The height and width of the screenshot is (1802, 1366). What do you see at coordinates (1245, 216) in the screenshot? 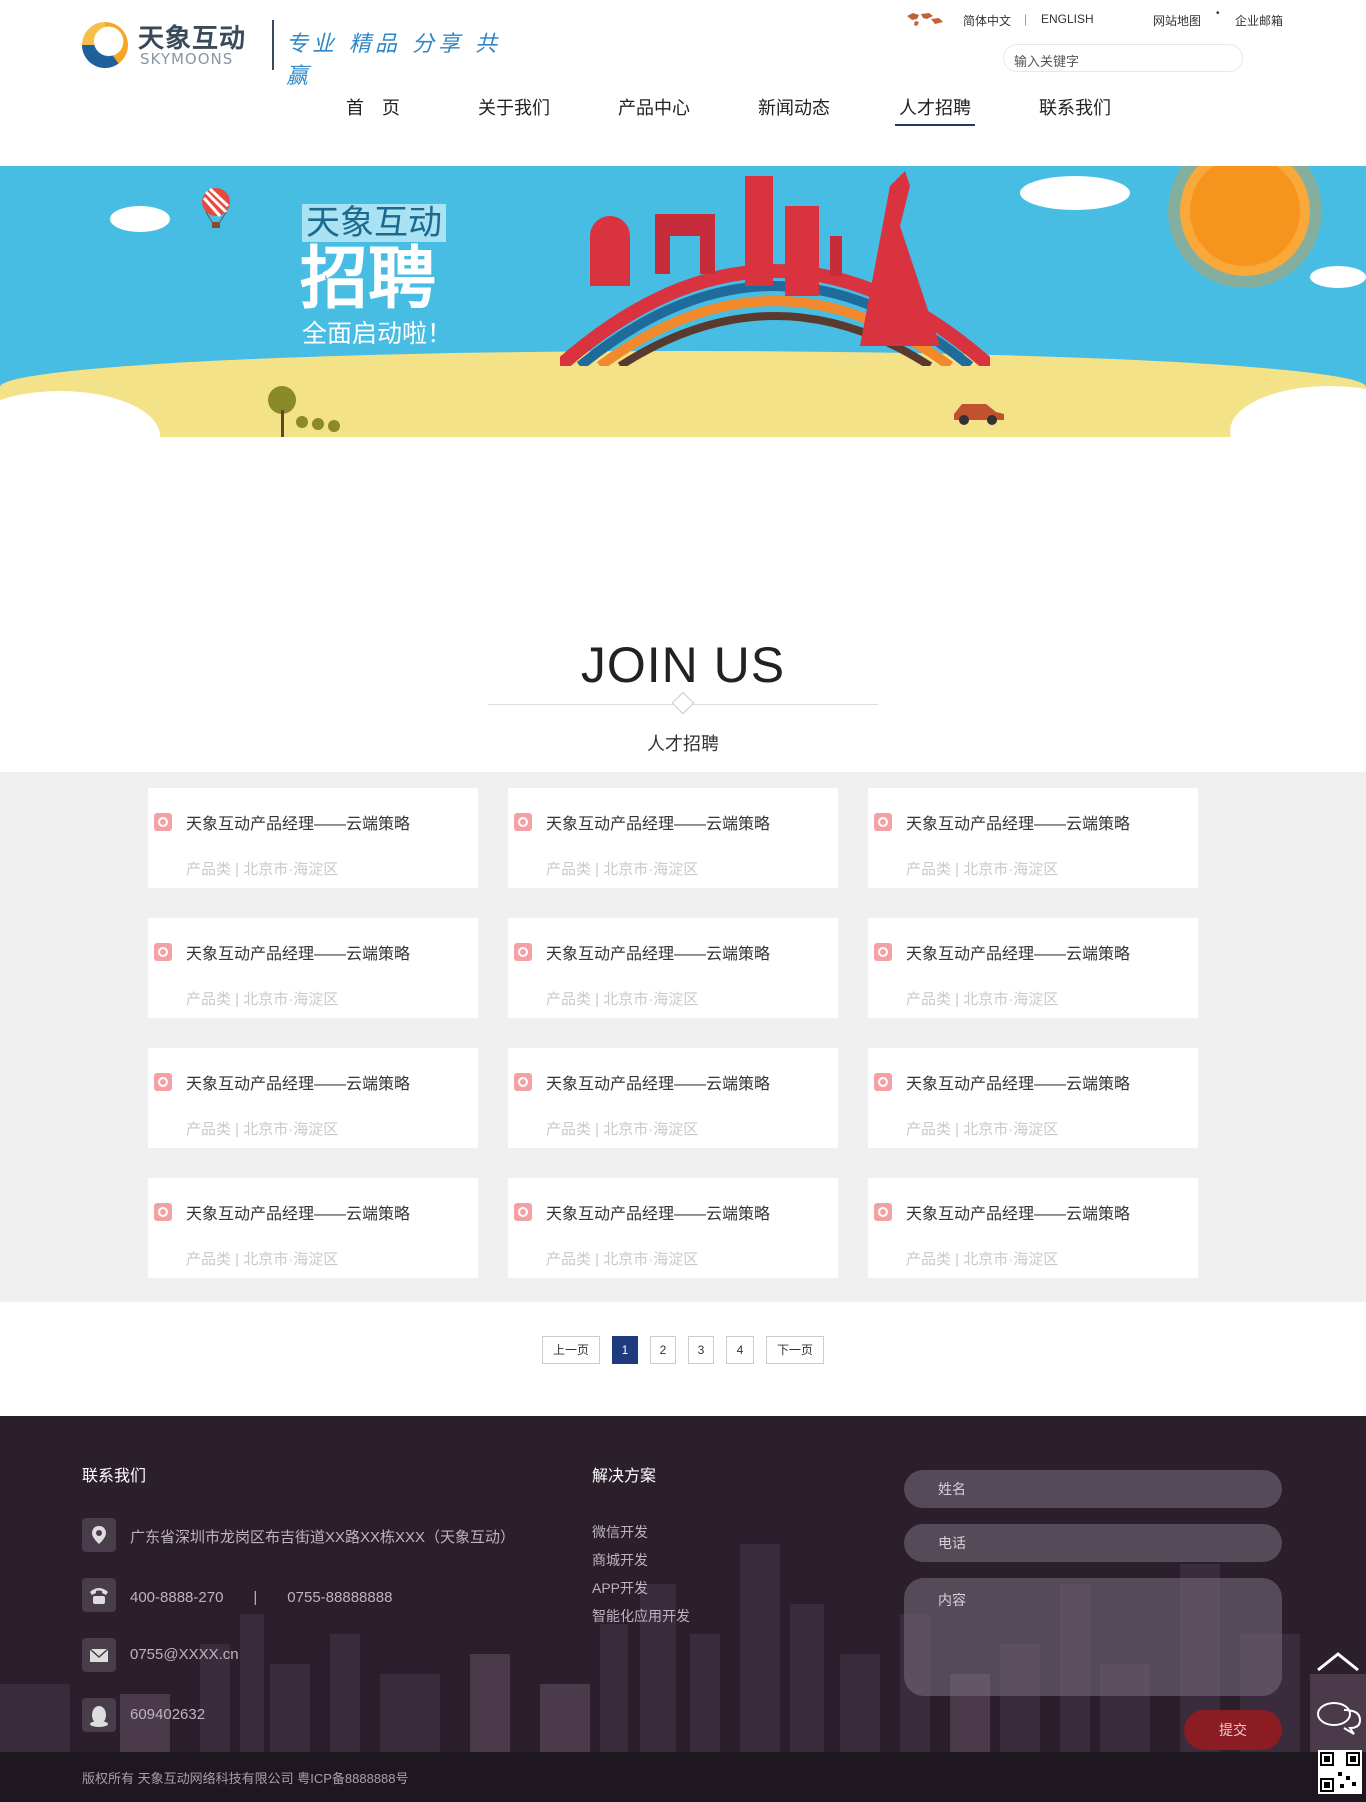
I see `sun-illustration` at bounding box center [1245, 216].